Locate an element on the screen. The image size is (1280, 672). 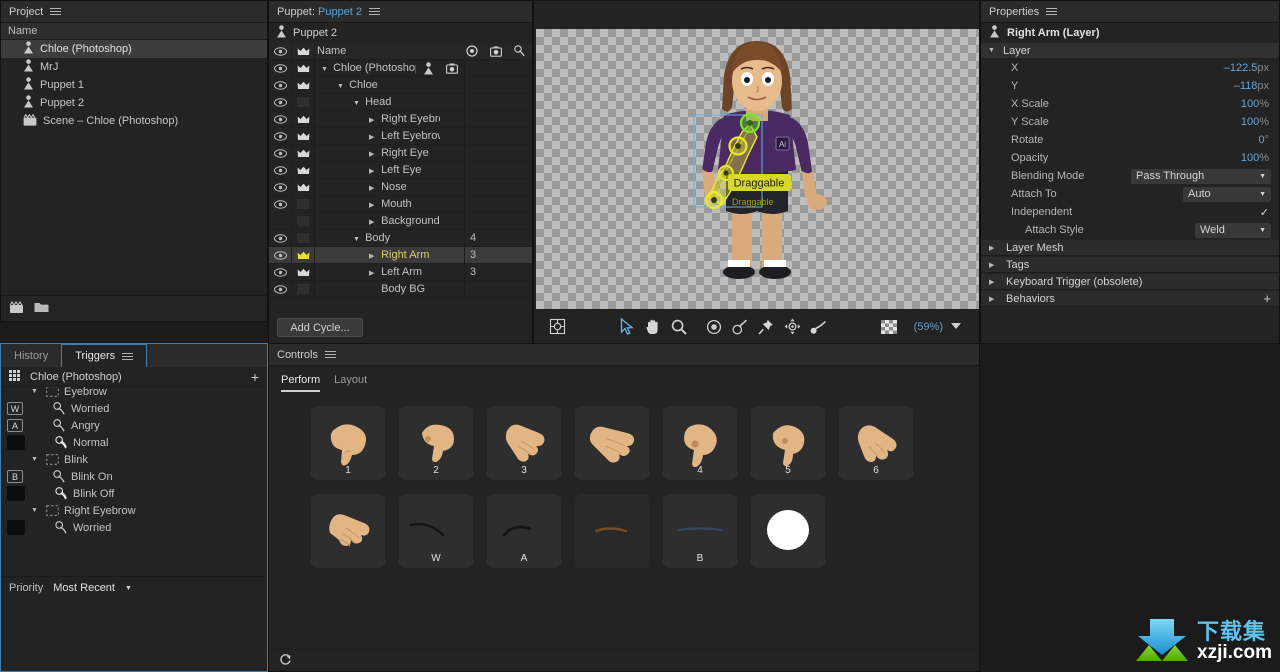
project-item: MrJ is located at coordinates (134, 67).